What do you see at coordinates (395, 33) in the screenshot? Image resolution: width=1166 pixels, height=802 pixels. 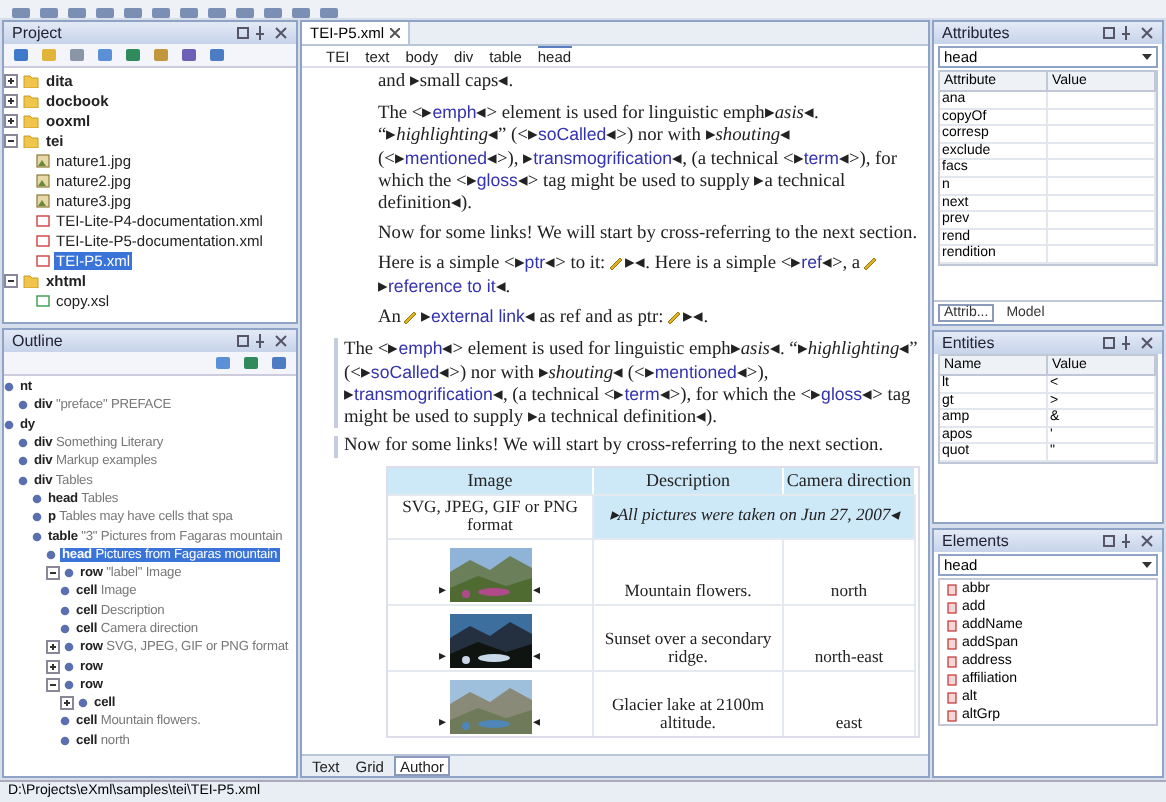 I see `close-icon` at bounding box center [395, 33].